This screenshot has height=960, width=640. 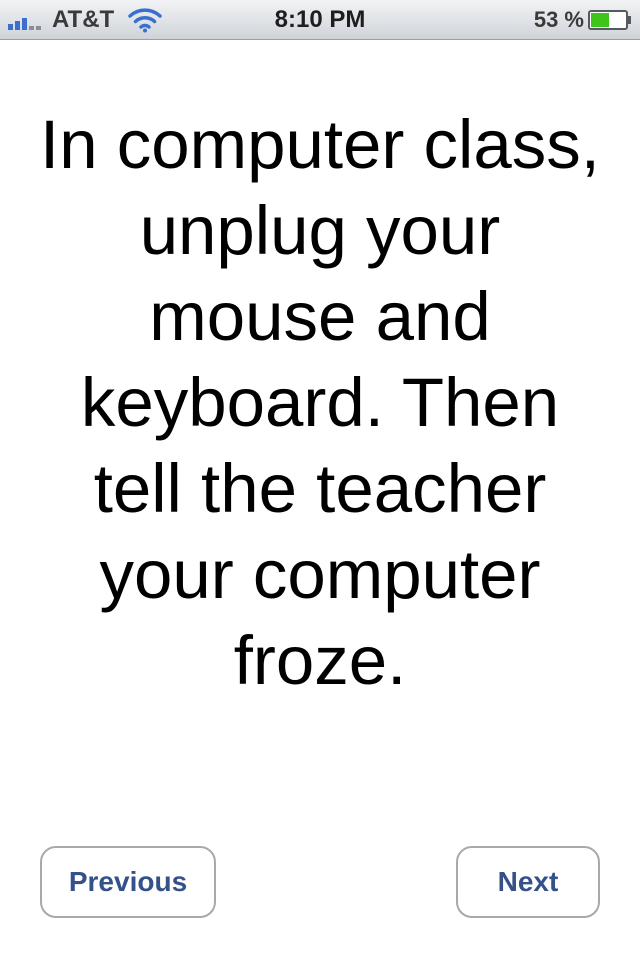 I want to click on previous-button: Previous, so click(x=128, y=882).